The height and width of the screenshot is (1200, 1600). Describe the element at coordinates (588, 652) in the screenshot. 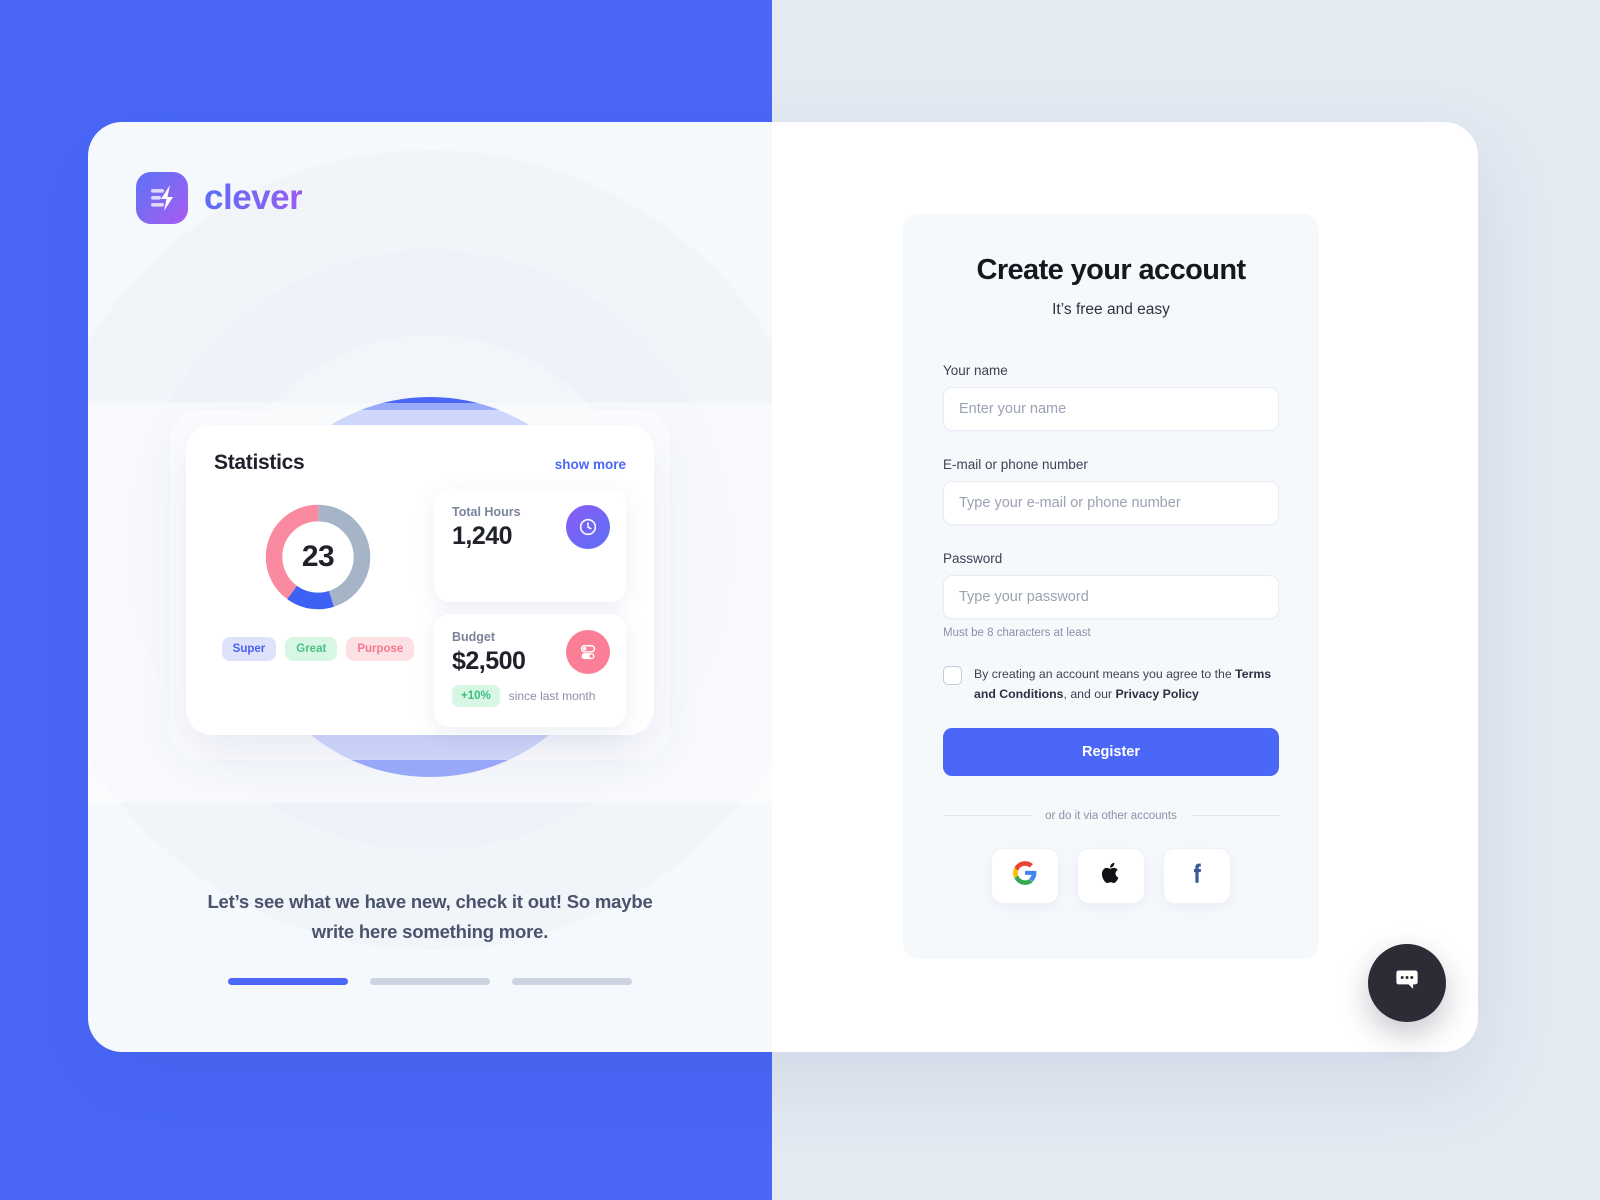

I see `toggle-sliders-icon` at that location.